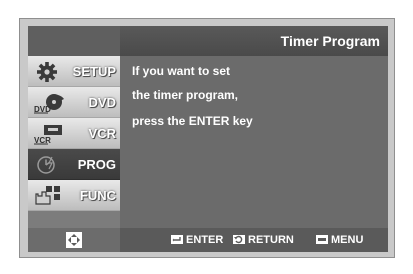 This screenshot has width=413, height=274. What do you see at coordinates (74, 133) in the screenshot?
I see `menu-item-vcr: VCR VCR` at bounding box center [74, 133].